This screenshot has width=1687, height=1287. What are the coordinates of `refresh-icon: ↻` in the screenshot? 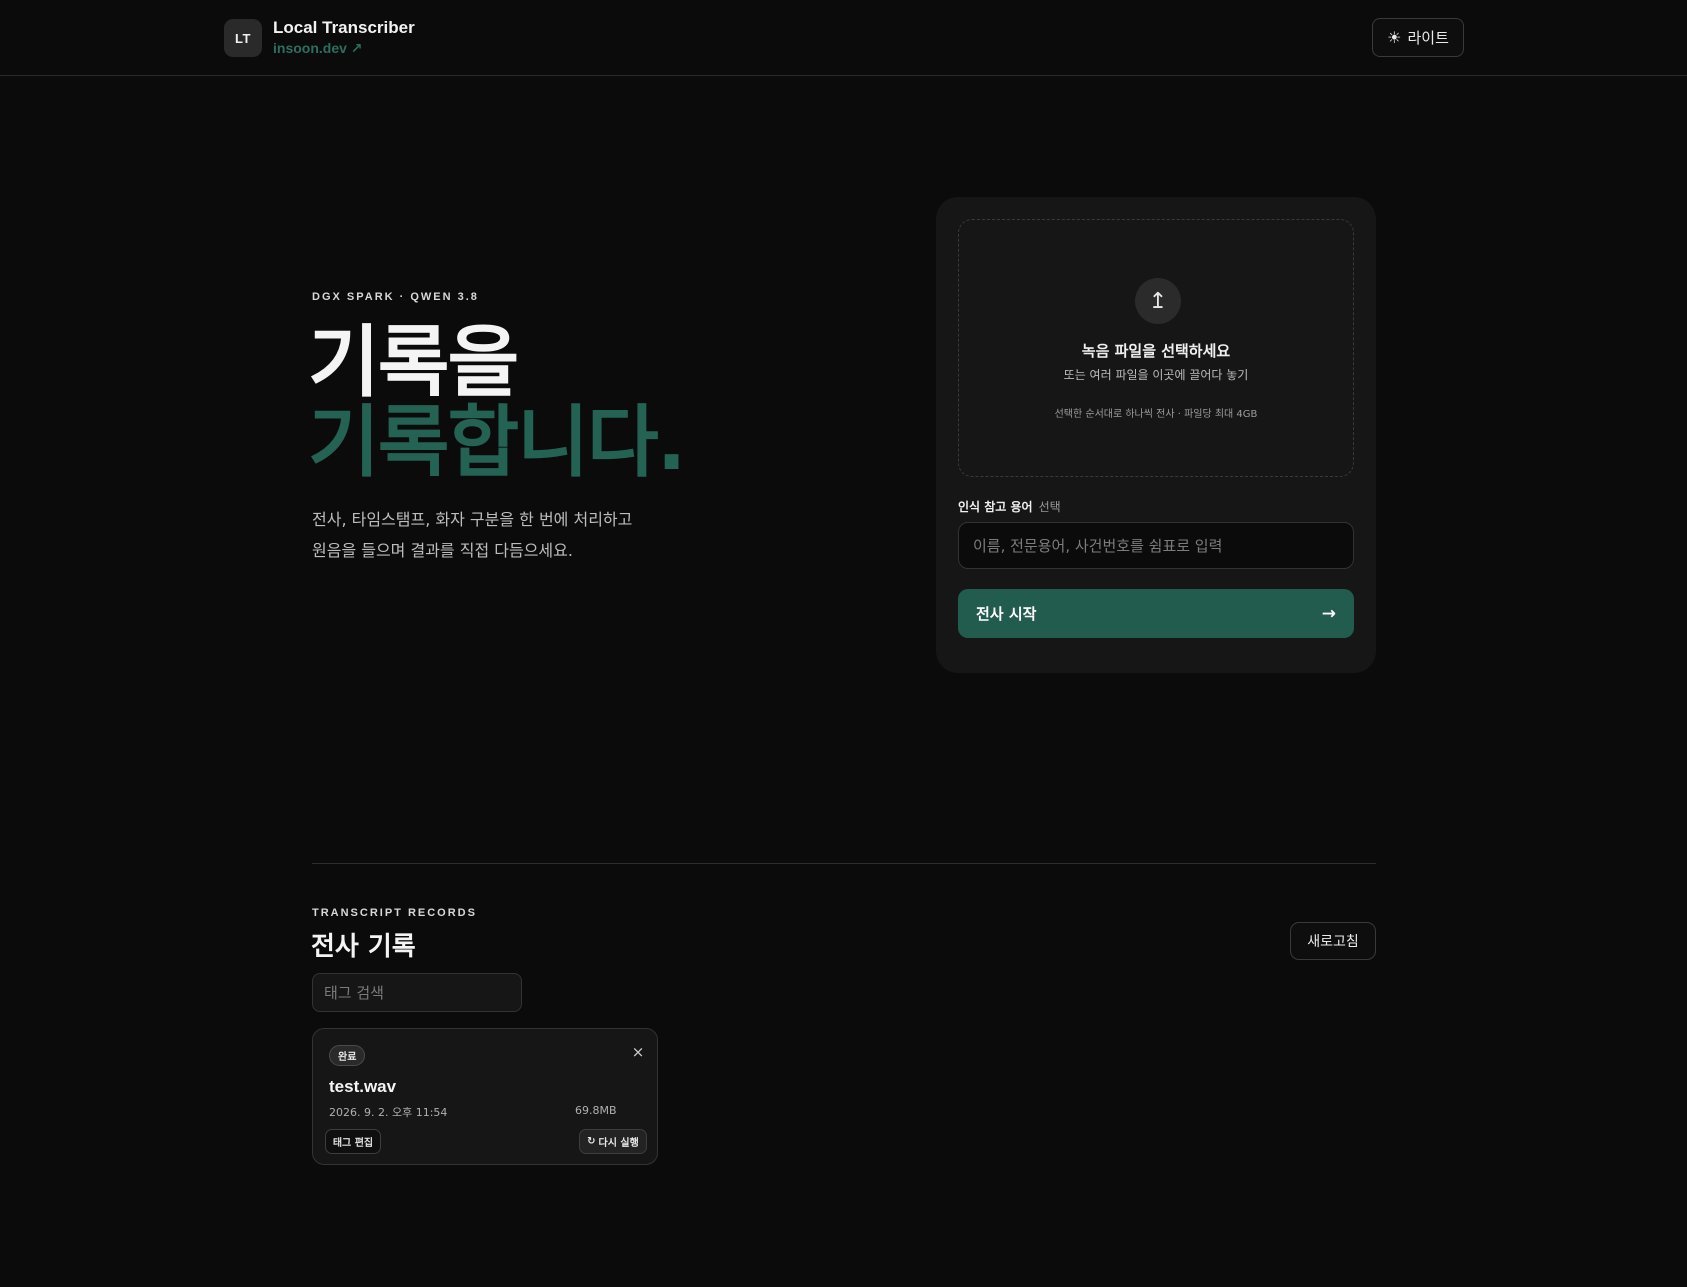 It's located at (591, 1141).